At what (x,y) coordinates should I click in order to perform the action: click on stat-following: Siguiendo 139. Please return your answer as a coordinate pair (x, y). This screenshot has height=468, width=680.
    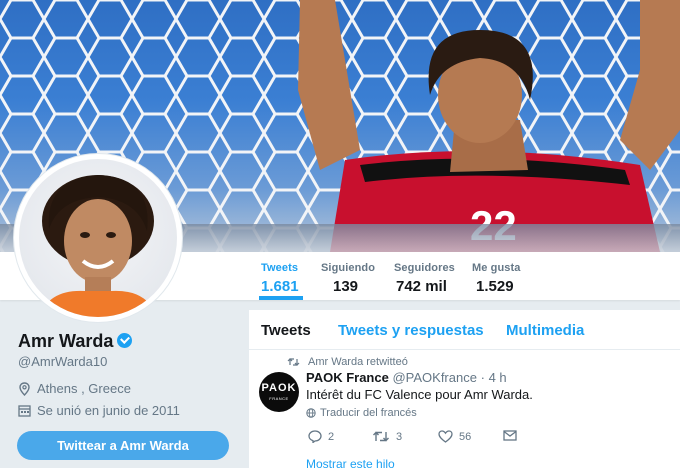
    Looking at the image, I should click on (348, 278).